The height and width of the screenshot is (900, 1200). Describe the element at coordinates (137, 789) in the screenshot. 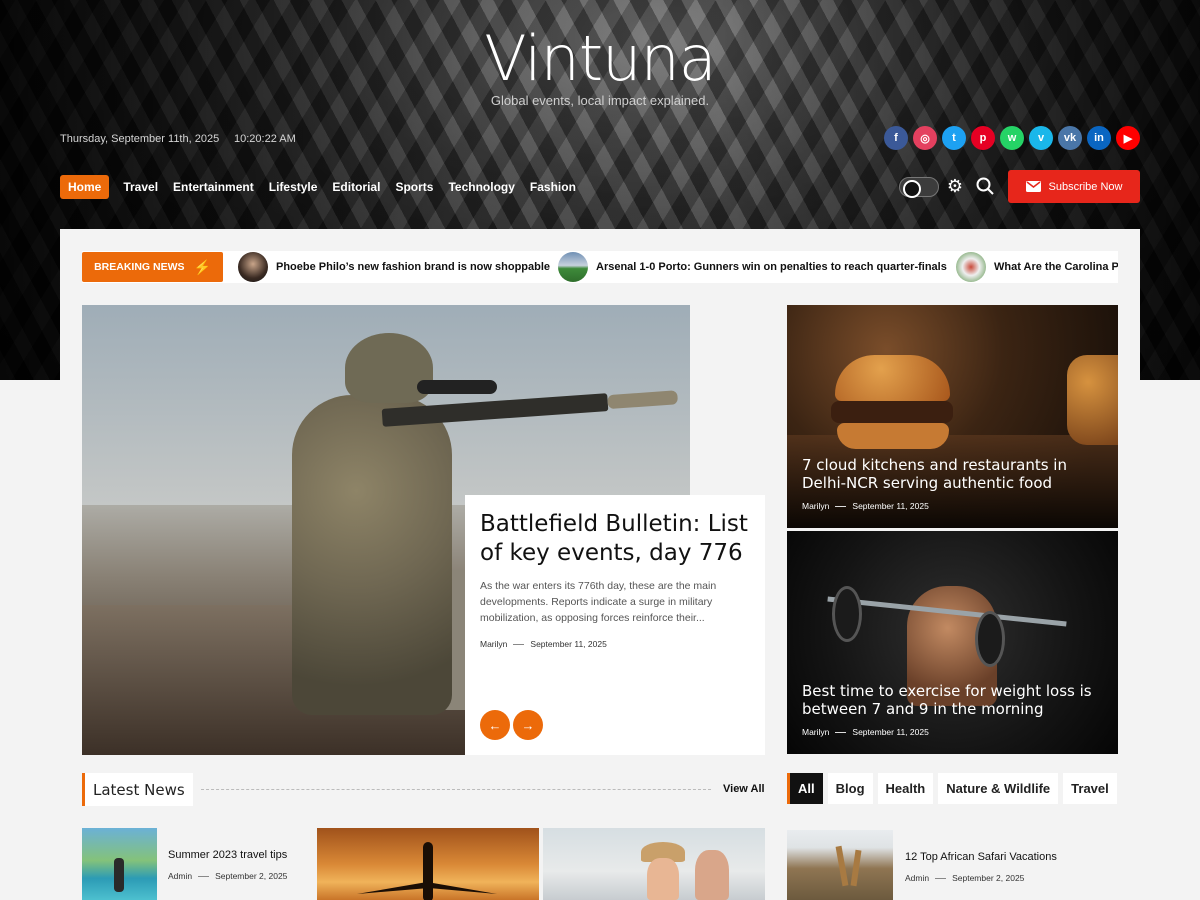

I see `latest-news-heading: Latest News` at that location.